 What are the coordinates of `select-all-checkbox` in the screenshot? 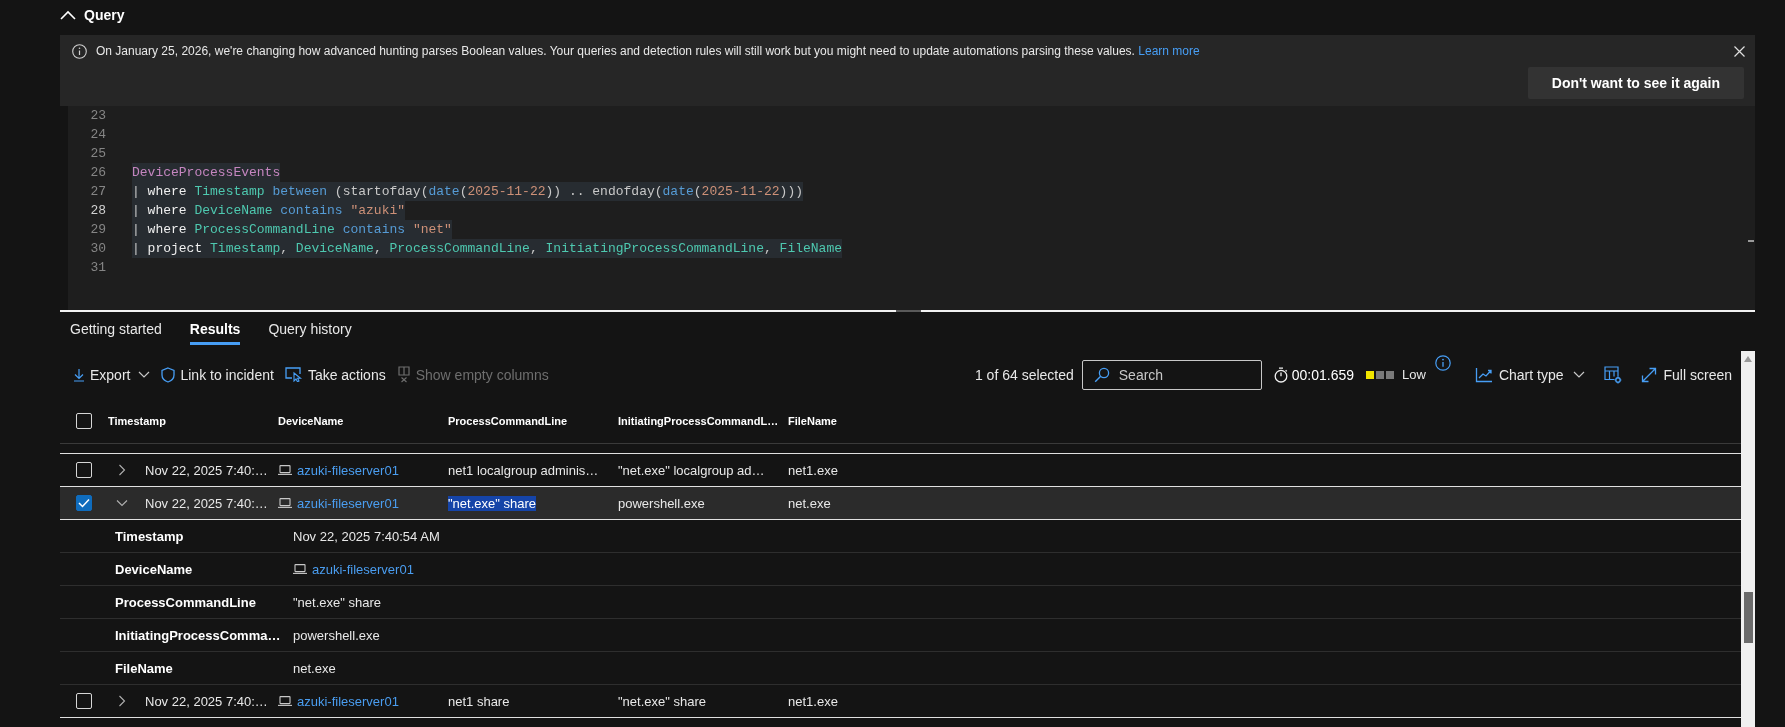 It's located at (84, 420).